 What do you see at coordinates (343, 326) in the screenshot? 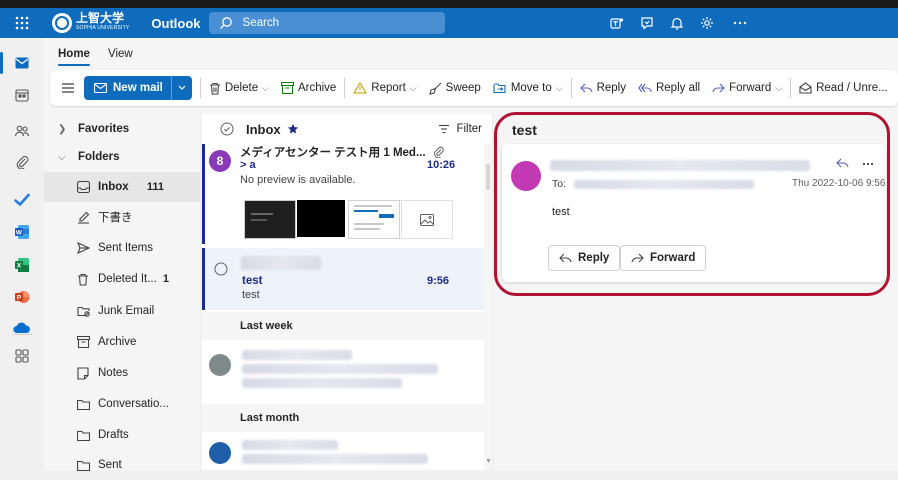
I see `group-header-last-week: Last week` at bounding box center [343, 326].